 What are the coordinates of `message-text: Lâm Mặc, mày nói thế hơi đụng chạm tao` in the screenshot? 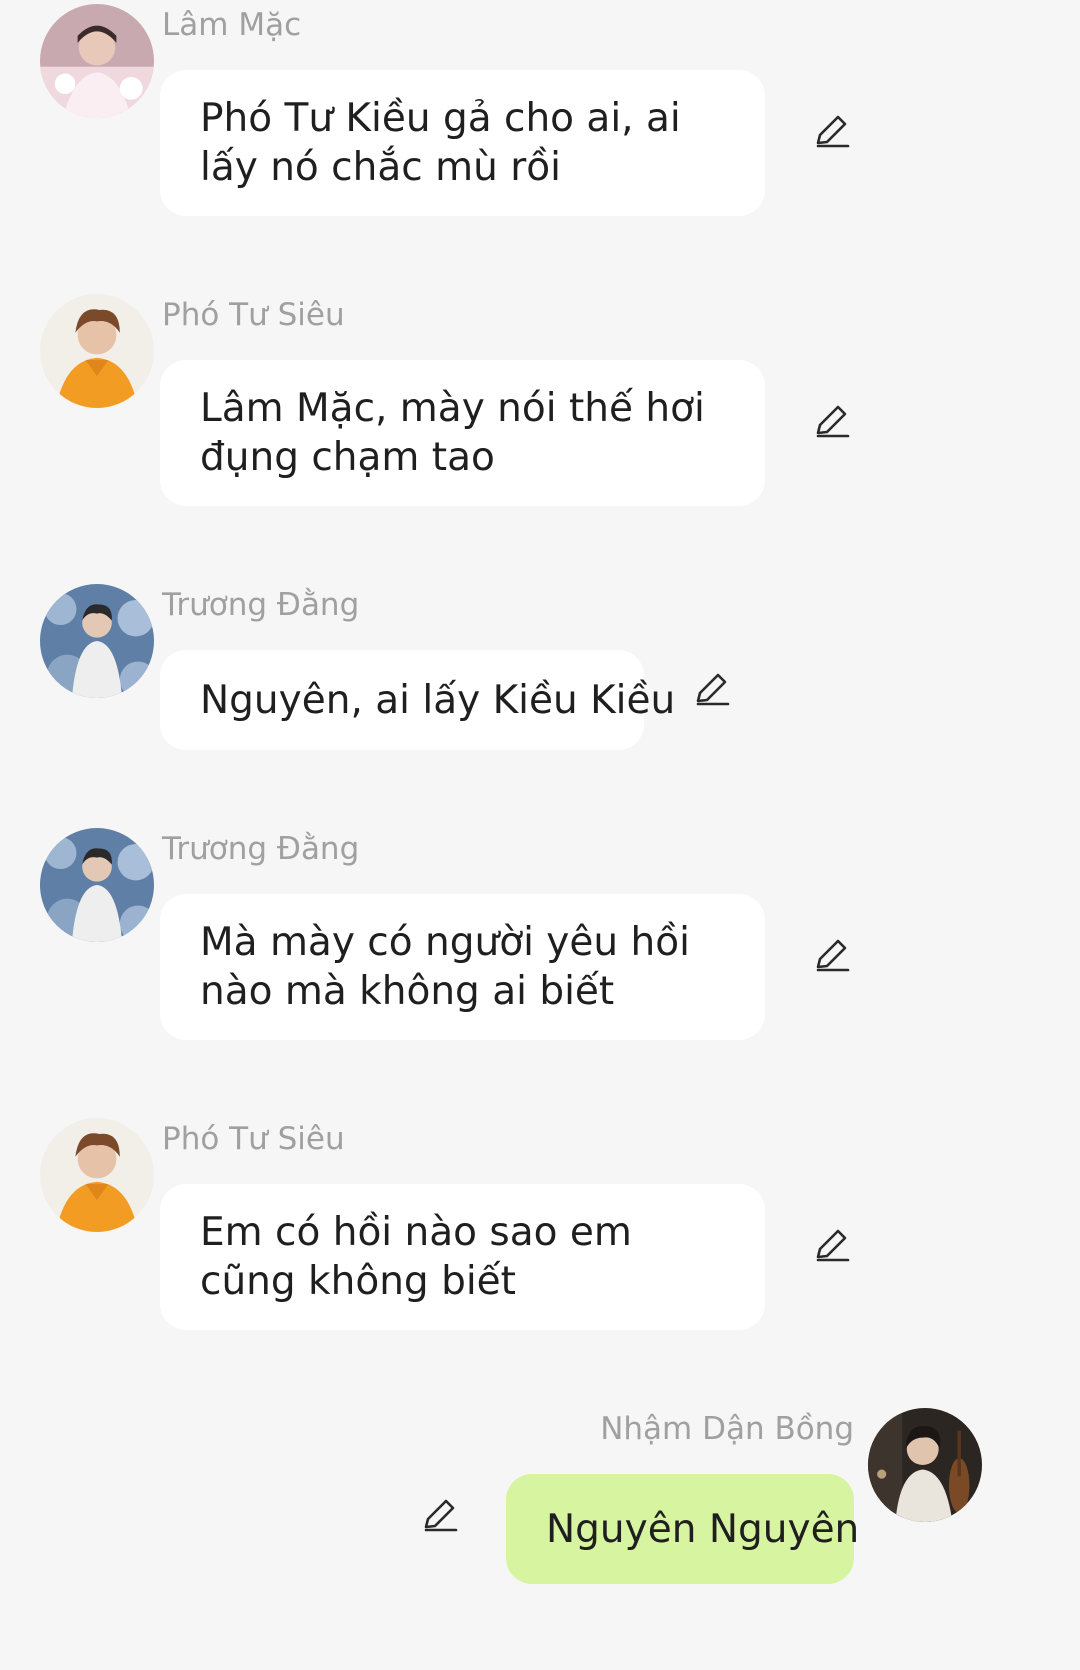 It's located at (452, 433).